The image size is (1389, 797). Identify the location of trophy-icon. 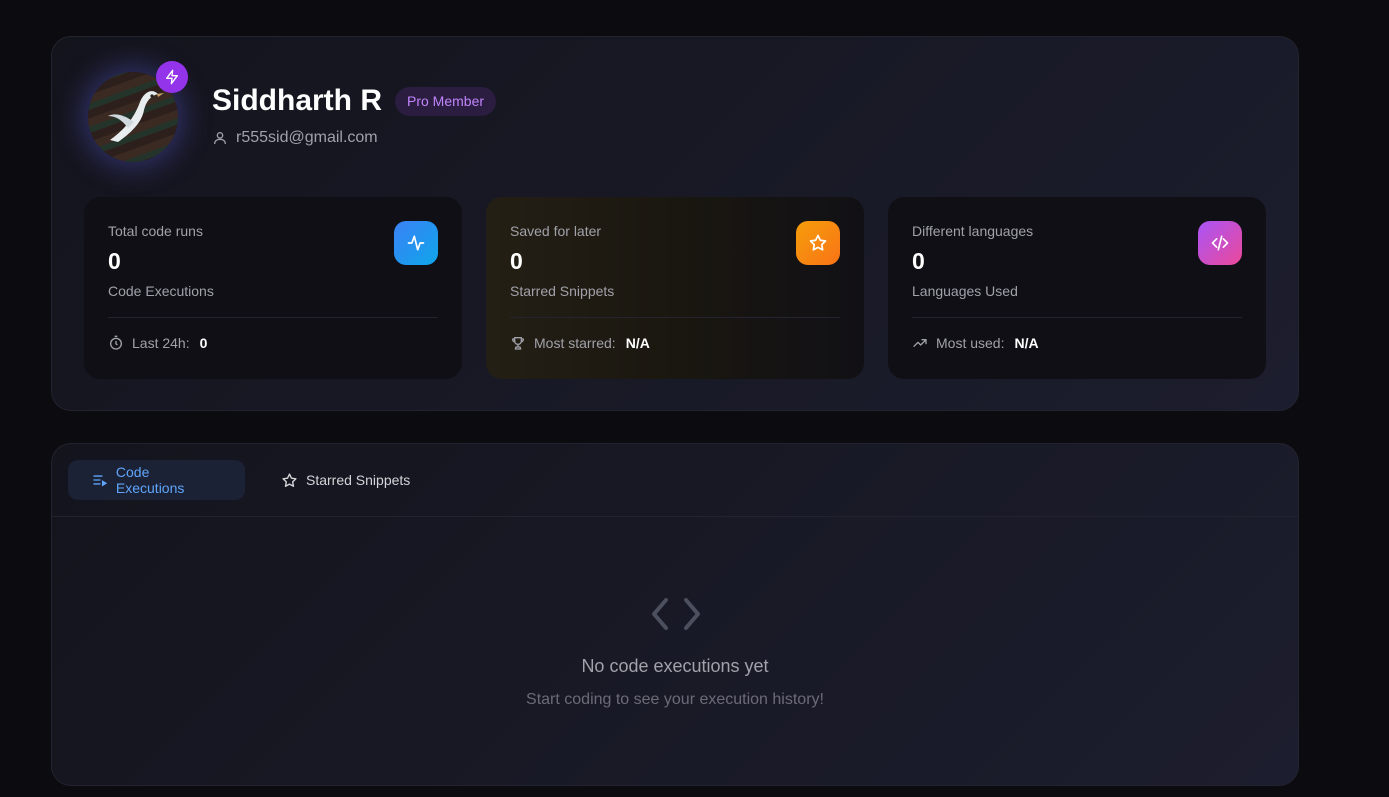
(517, 343).